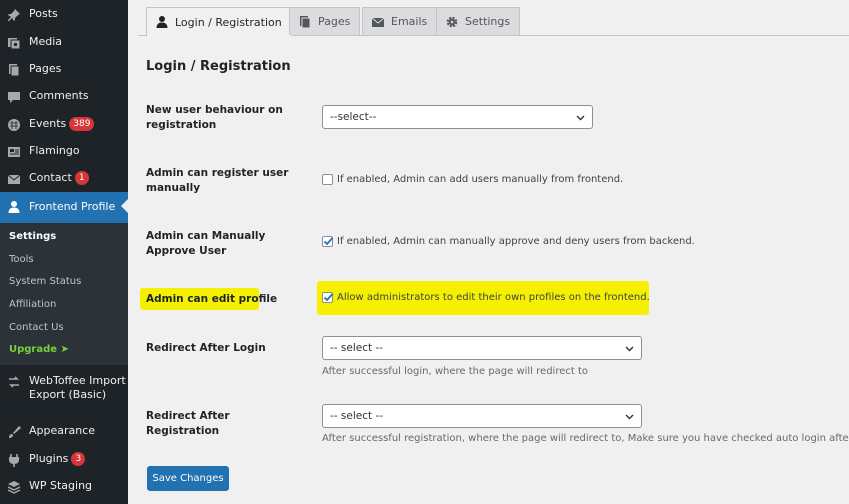 The height and width of the screenshot is (504, 849). I want to click on sidebar-item-frontend-profile: Frontend Profile, so click(64, 207).